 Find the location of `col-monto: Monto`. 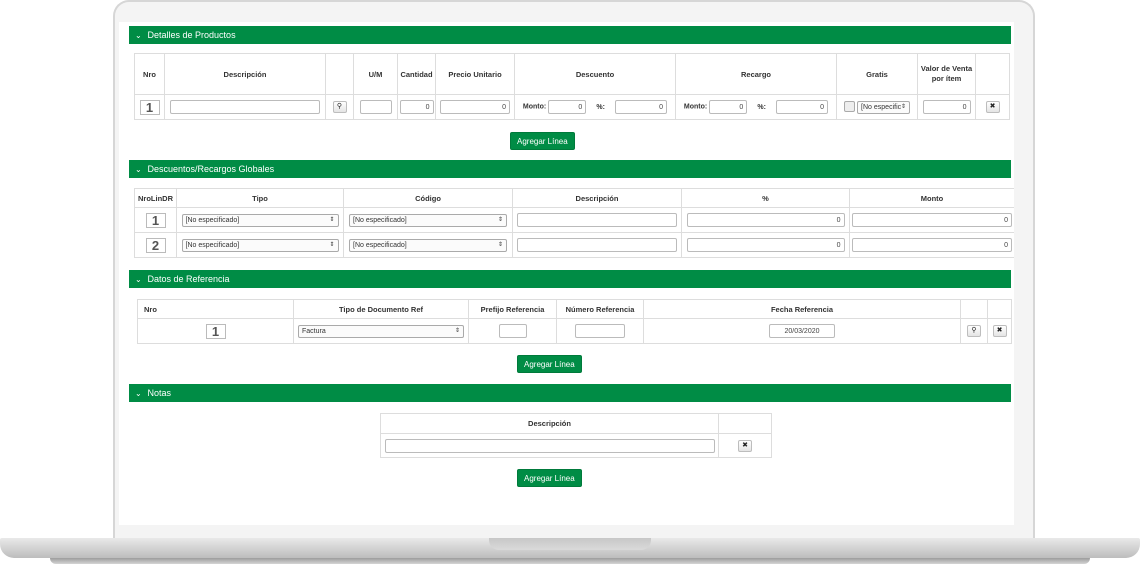

col-monto: Monto is located at coordinates (931, 198).